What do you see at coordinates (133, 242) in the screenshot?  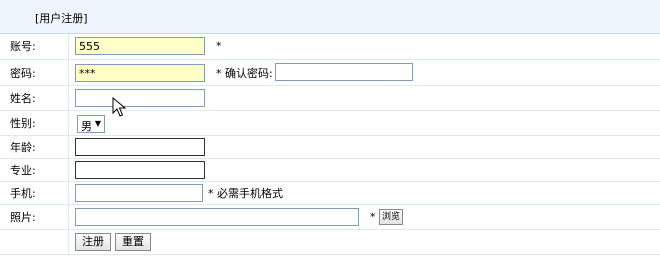 I see `reset-button: 重置` at bounding box center [133, 242].